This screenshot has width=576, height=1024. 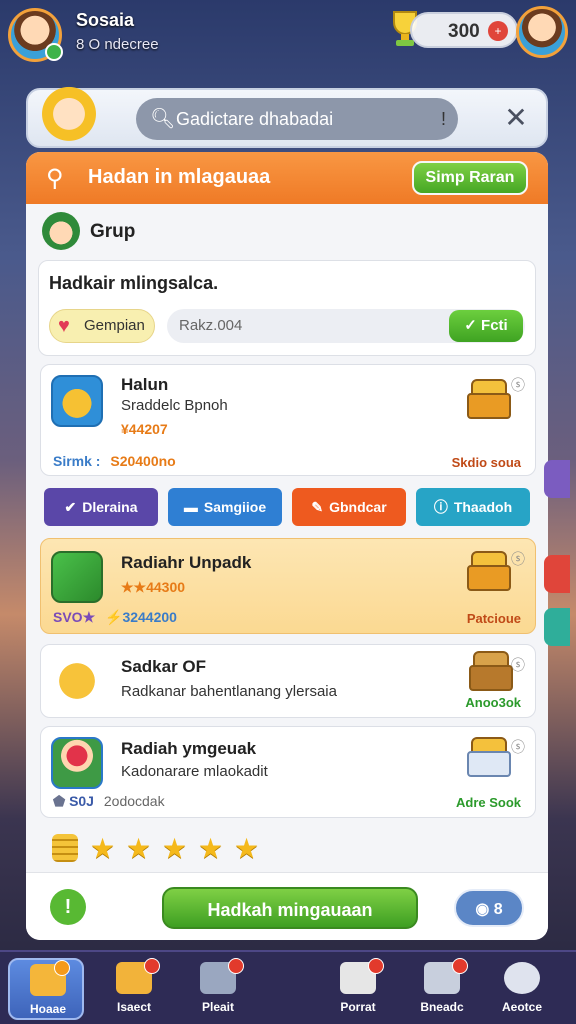 What do you see at coordinates (229, 691) in the screenshot?
I see `item-subtitle: Radkanar bahentlanang ylersaia` at bounding box center [229, 691].